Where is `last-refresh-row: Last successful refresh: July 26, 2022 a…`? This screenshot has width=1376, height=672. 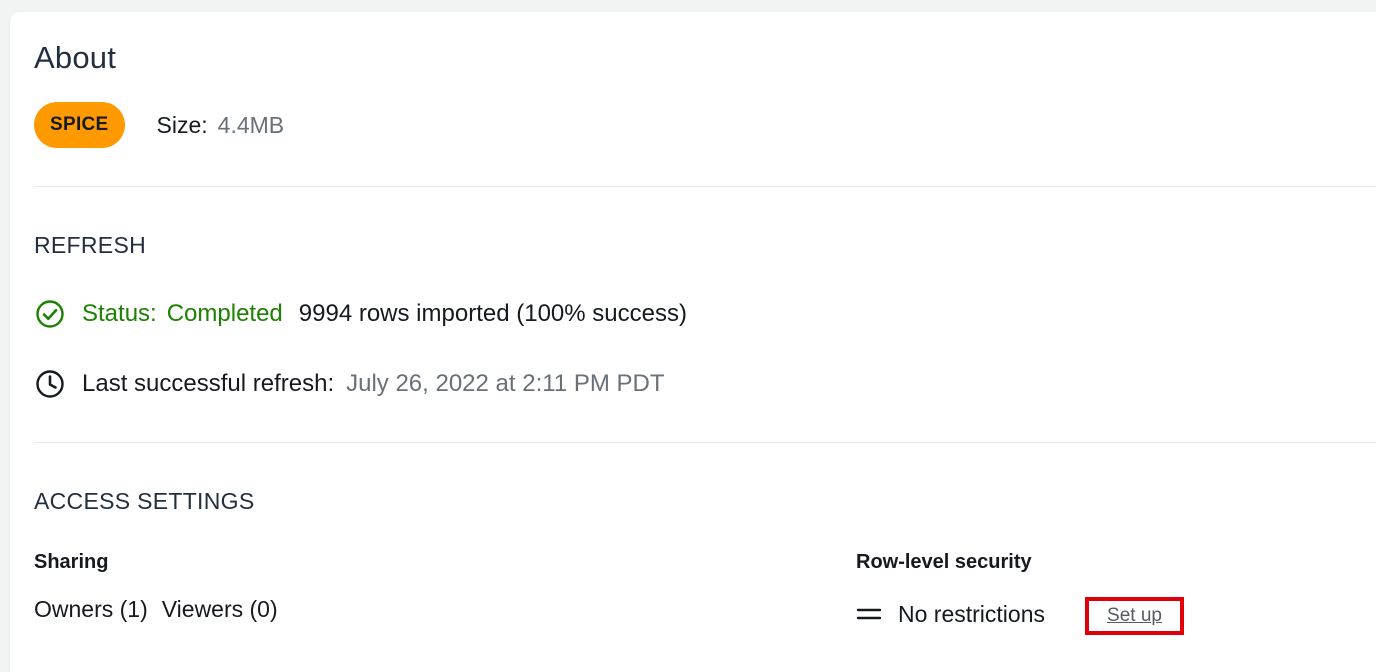 last-refresh-row: Last successful refresh: July 26, 2022 a… is located at coordinates (349, 384).